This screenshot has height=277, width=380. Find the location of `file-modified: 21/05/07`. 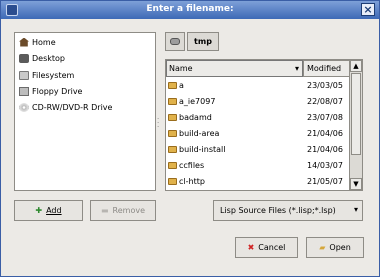

file-modified: 21/05/07 is located at coordinates (325, 181).